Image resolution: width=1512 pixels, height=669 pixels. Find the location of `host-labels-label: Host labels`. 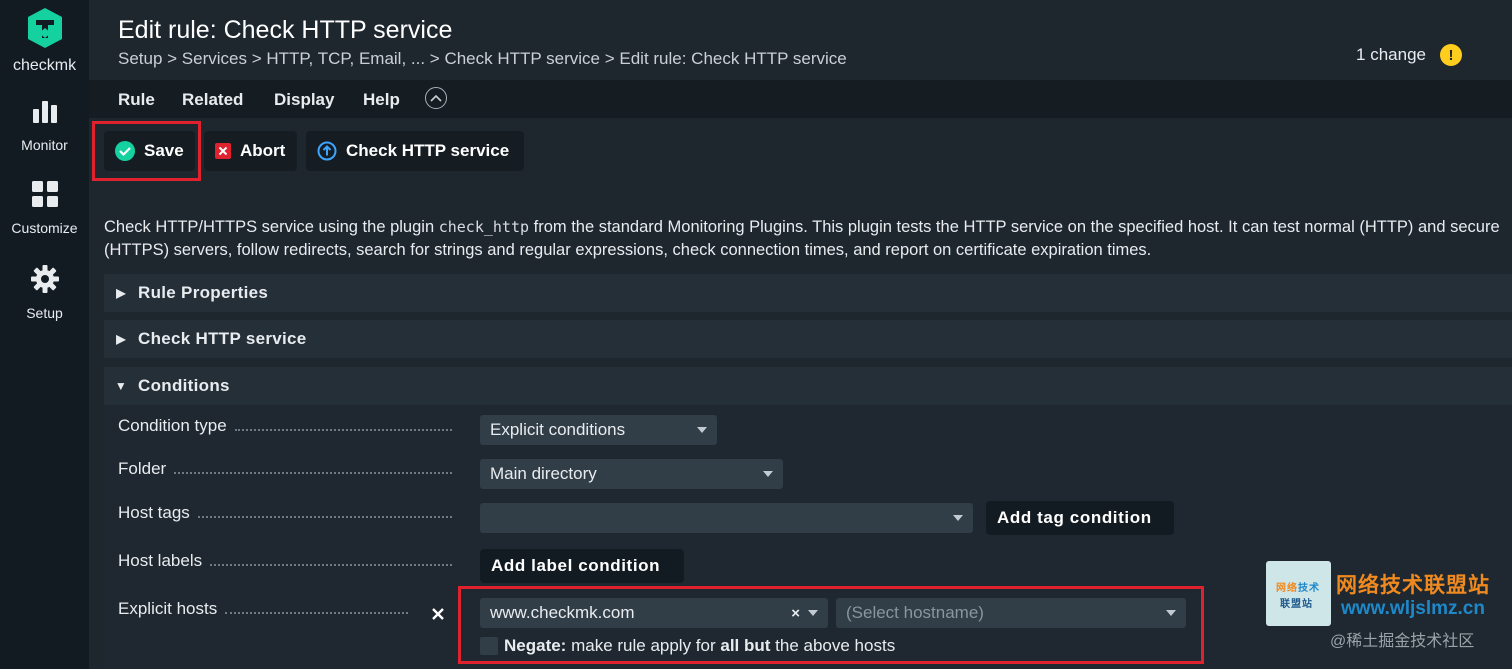

host-labels-label: Host labels is located at coordinates (160, 560).